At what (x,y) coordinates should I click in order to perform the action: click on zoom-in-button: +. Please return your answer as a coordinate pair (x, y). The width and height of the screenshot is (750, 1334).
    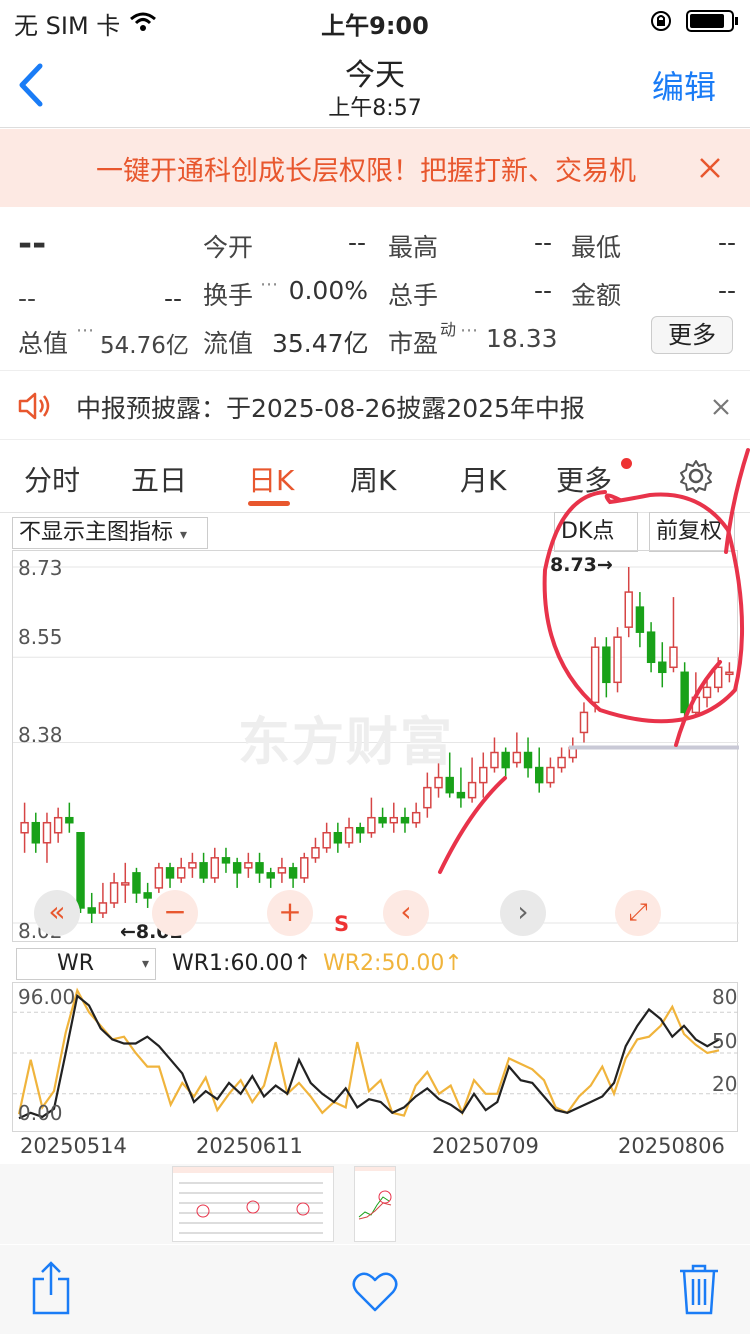
    Looking at the image, I should click on (290, 913).